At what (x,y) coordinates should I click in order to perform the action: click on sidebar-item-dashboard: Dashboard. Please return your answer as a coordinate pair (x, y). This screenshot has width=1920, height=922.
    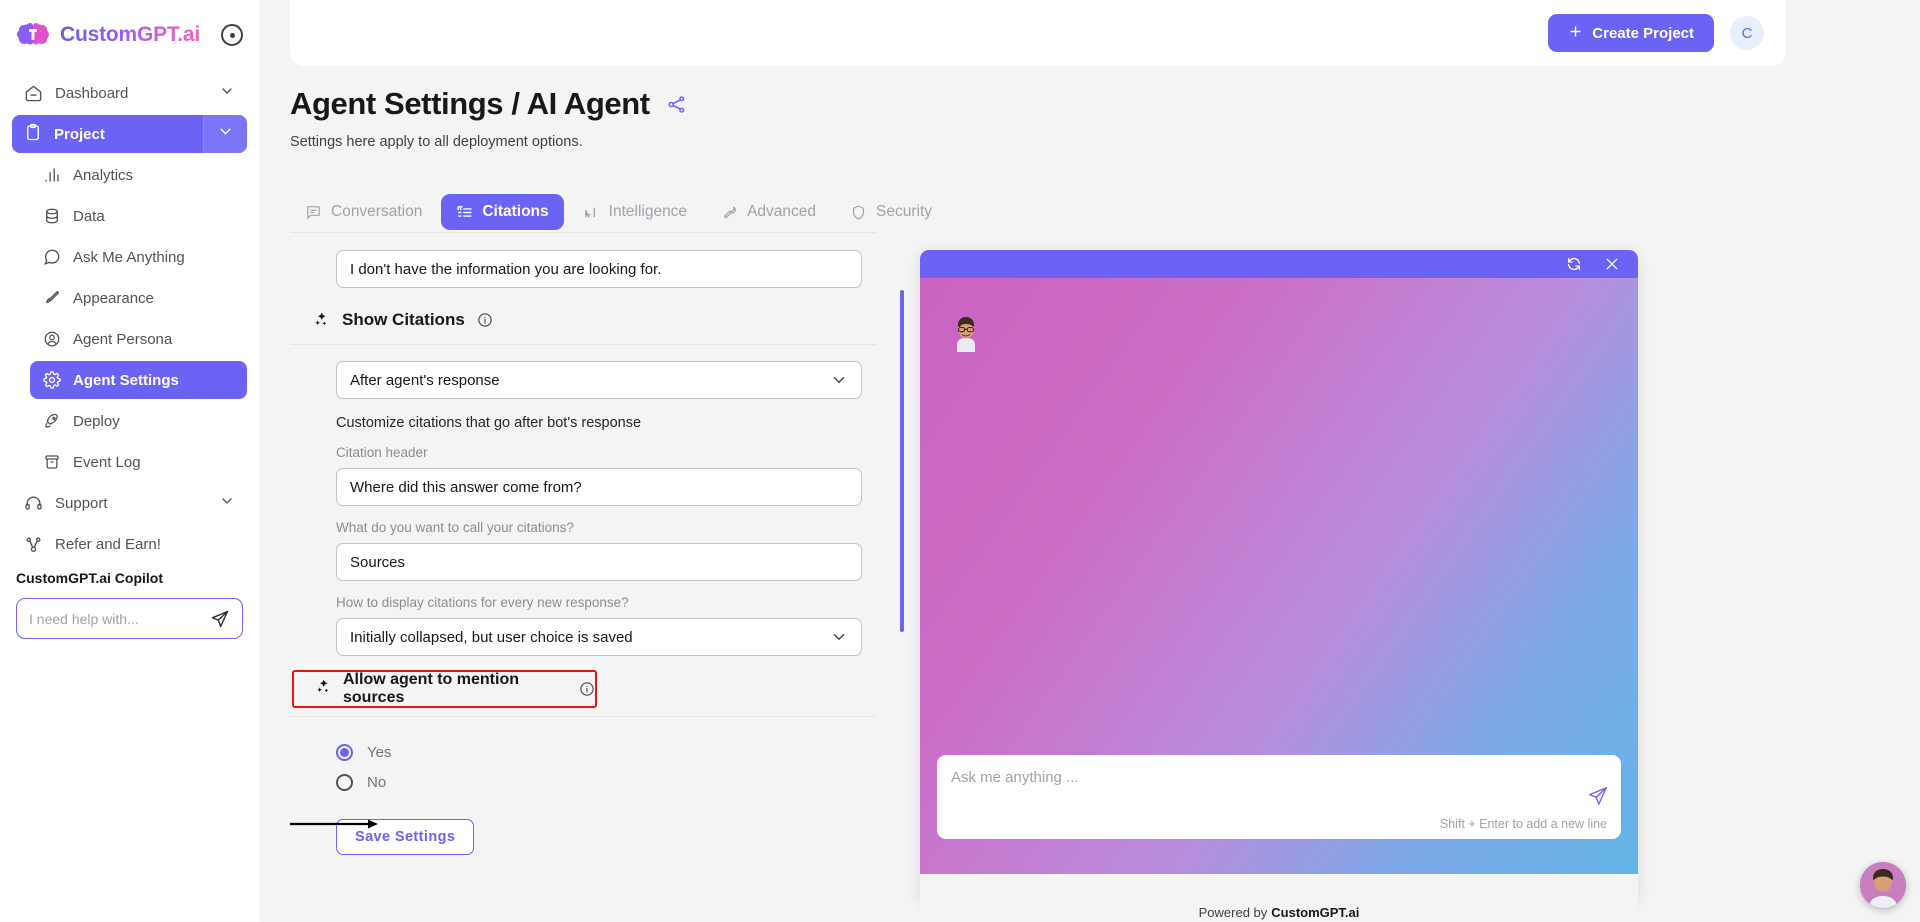
    Looking at the image, I should click on (129, 93).